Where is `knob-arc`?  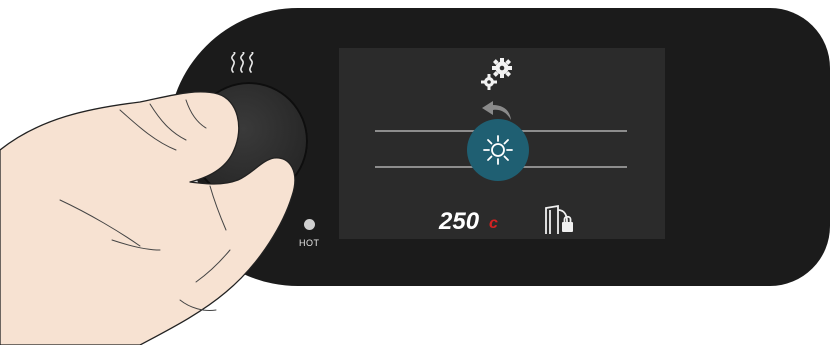 knob-arc is located at coordinates (205, 190).